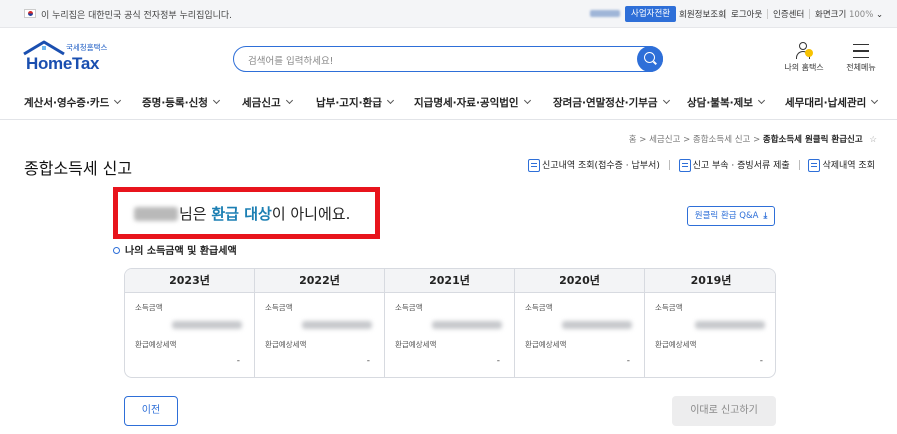 The height and width of the screenshot is (434, 897). I want to click on attach-docs-link: 신고 부속 · 증빙서류 제출, so click(734, 165).